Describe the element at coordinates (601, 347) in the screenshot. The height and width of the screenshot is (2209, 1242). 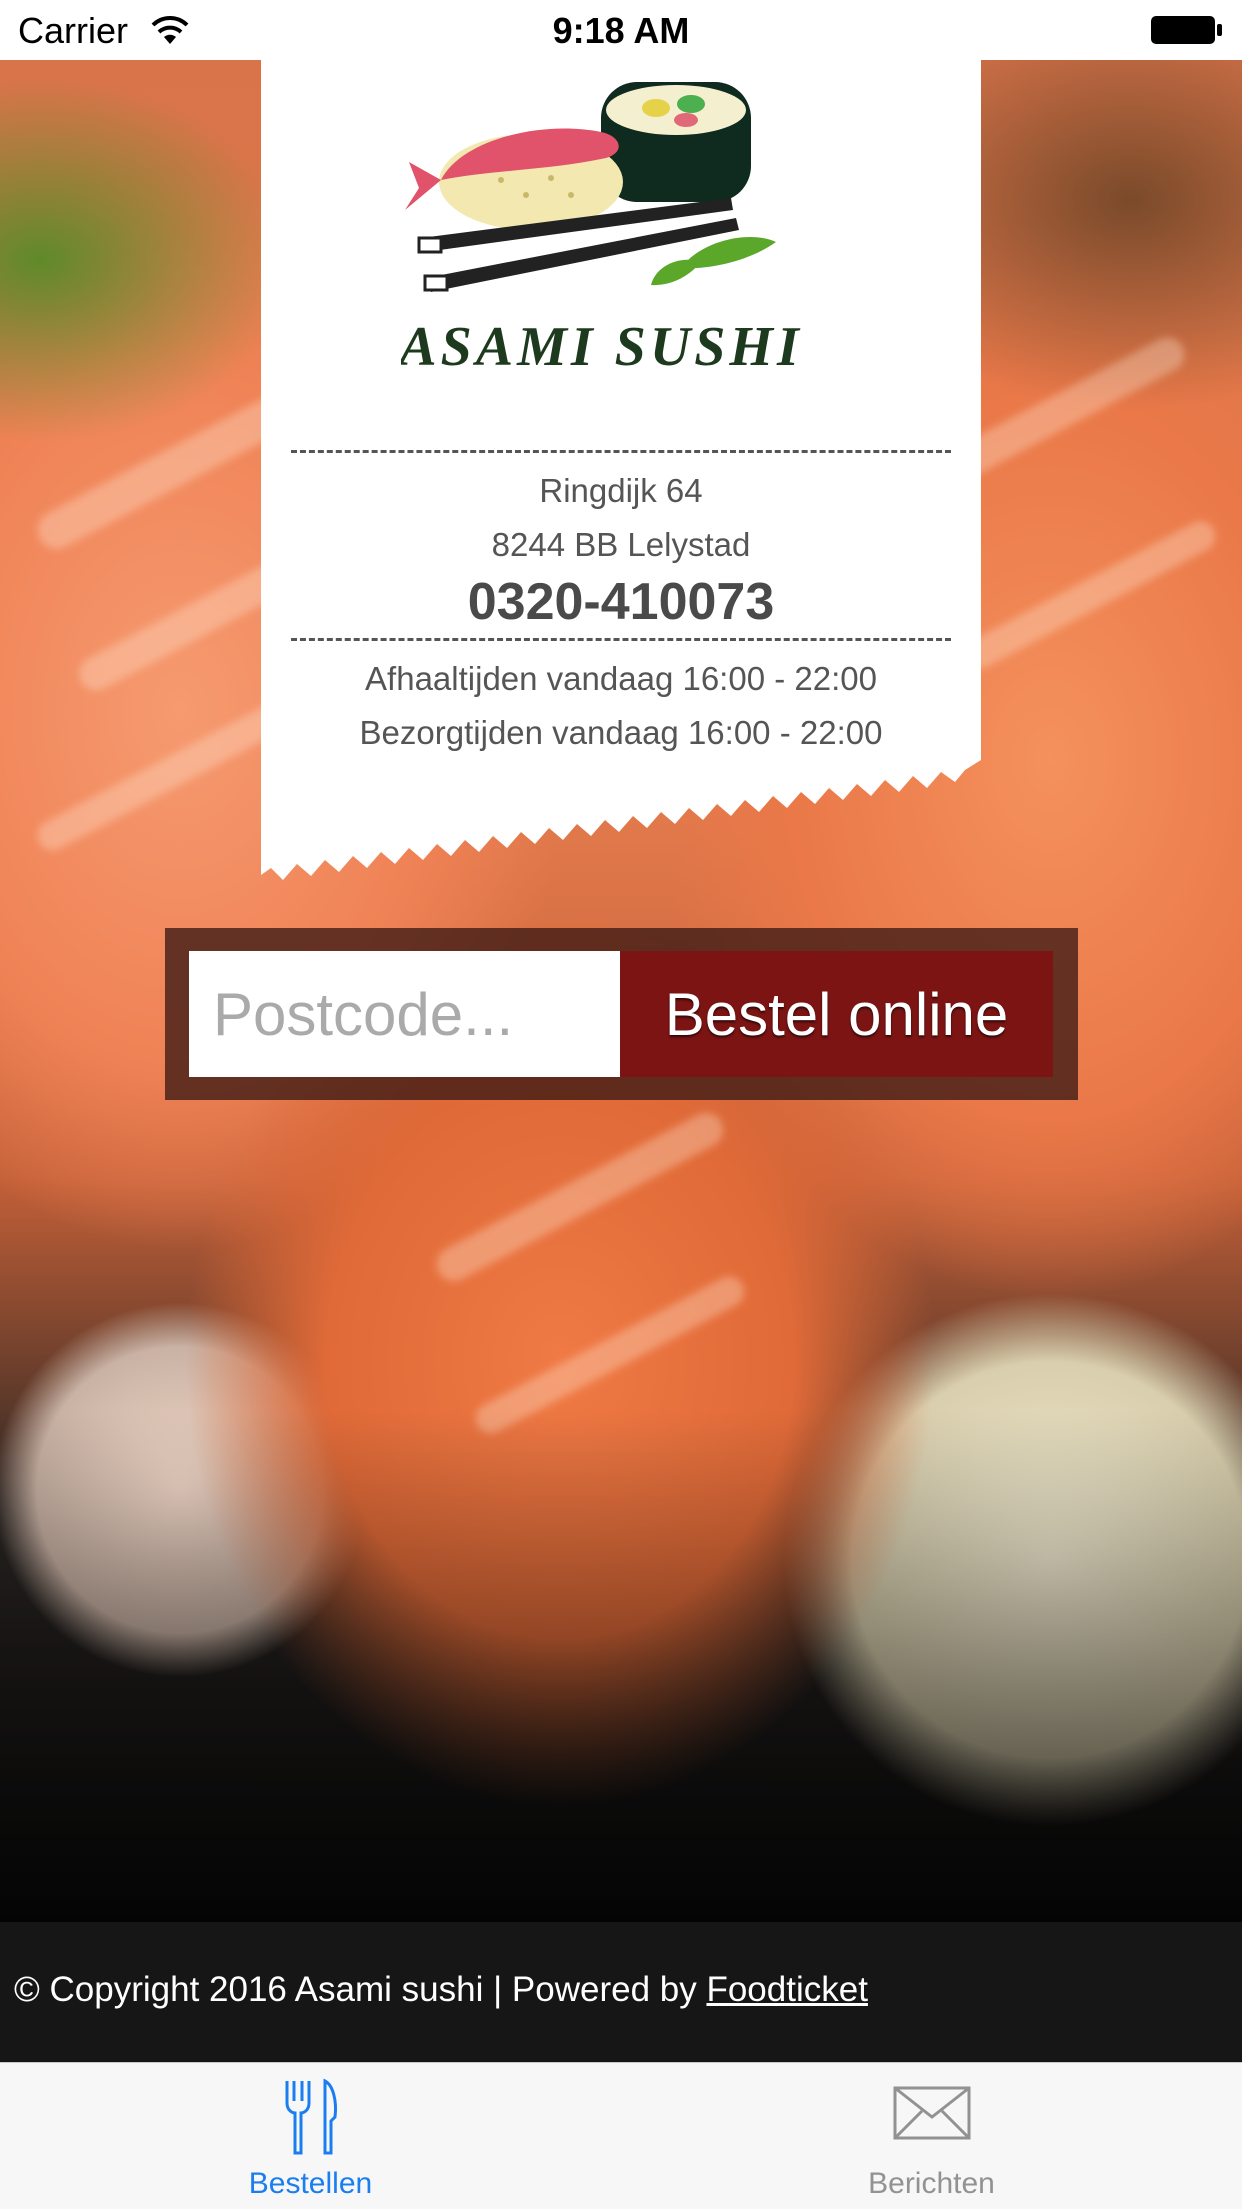
I see `svg-text: ASAMI SUSHI` at that location.